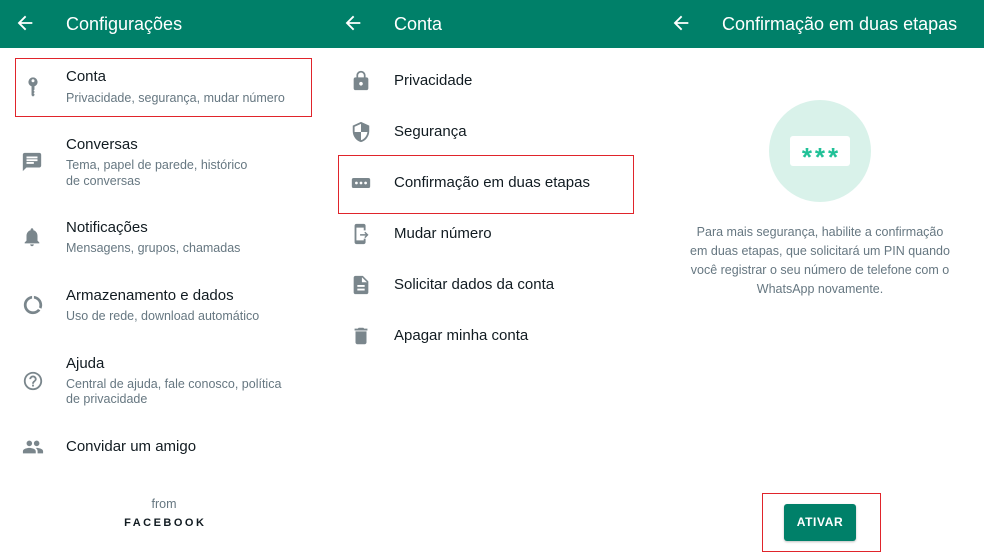 The height and width of the screenshot is (559, 984). Describe the element at coordinates (361, 285) in the screenshot. I see `document-icon` at that location.